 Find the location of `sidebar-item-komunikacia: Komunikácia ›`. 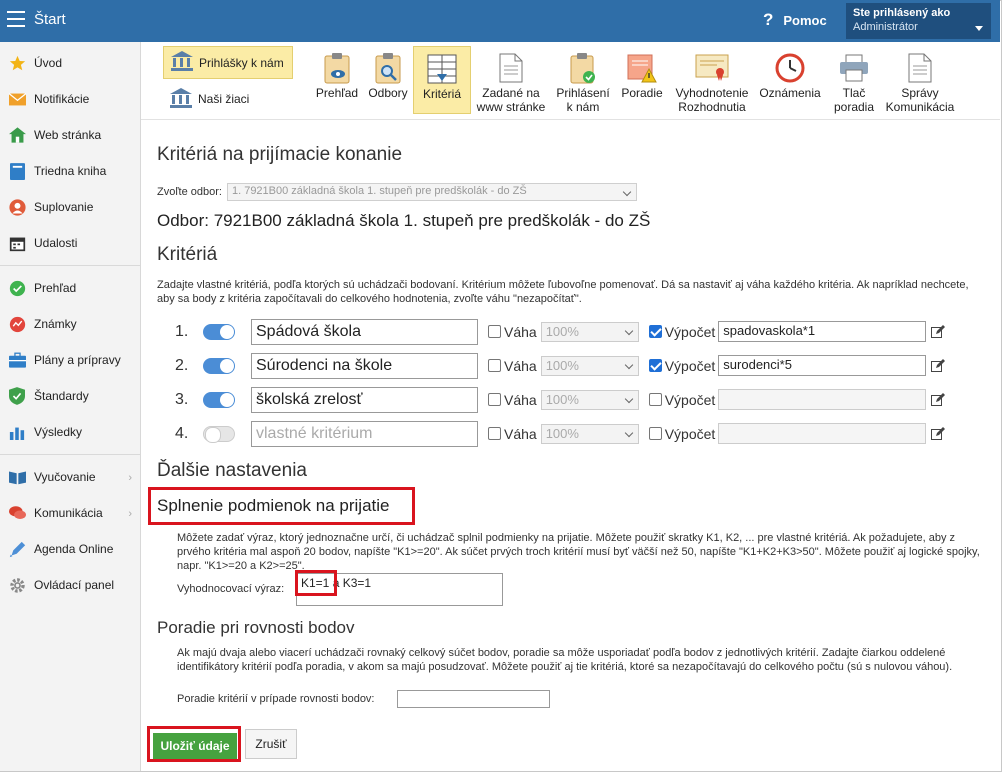

sidebar-item-komunikacia: Komunikácia › is located at coordinates (70, 513).